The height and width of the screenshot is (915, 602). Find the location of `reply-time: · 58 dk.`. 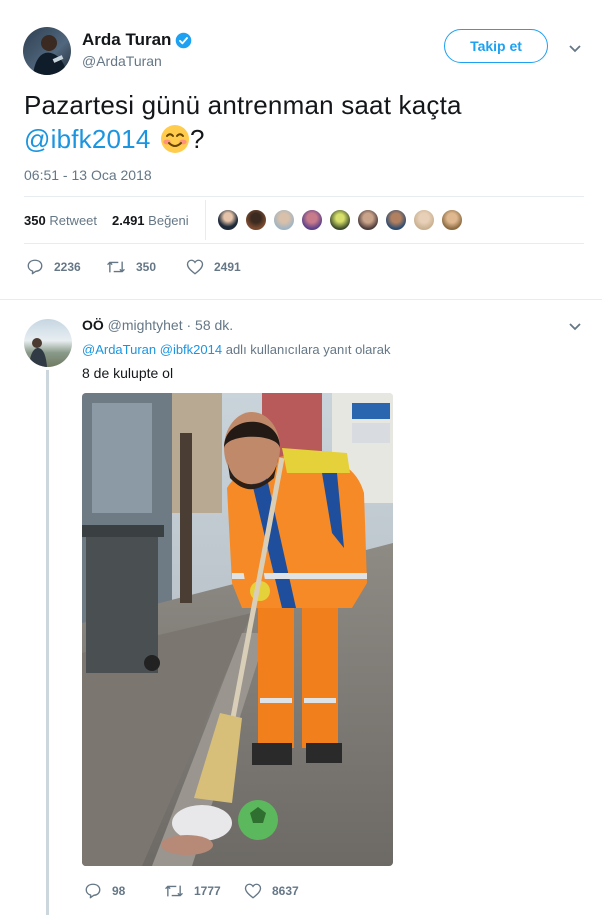

reply-time: · 58 dk. is located at coordinates (209, 325).